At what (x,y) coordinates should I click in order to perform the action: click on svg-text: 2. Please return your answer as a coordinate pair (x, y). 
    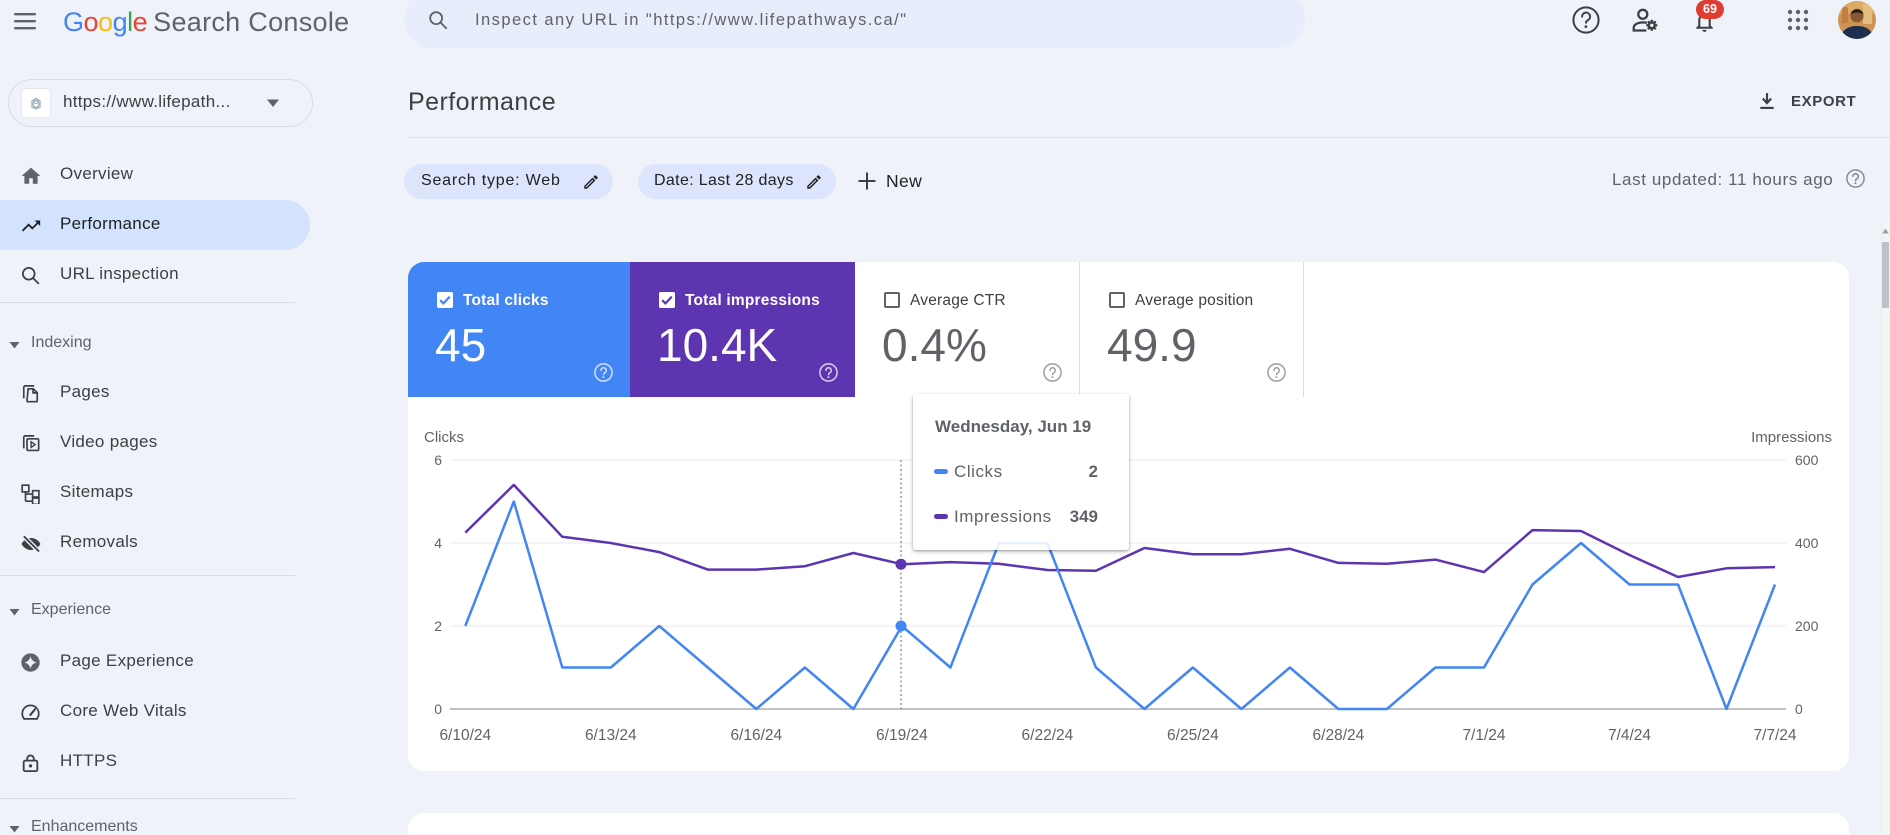
    Looking at the image, I should click on (438, 626).